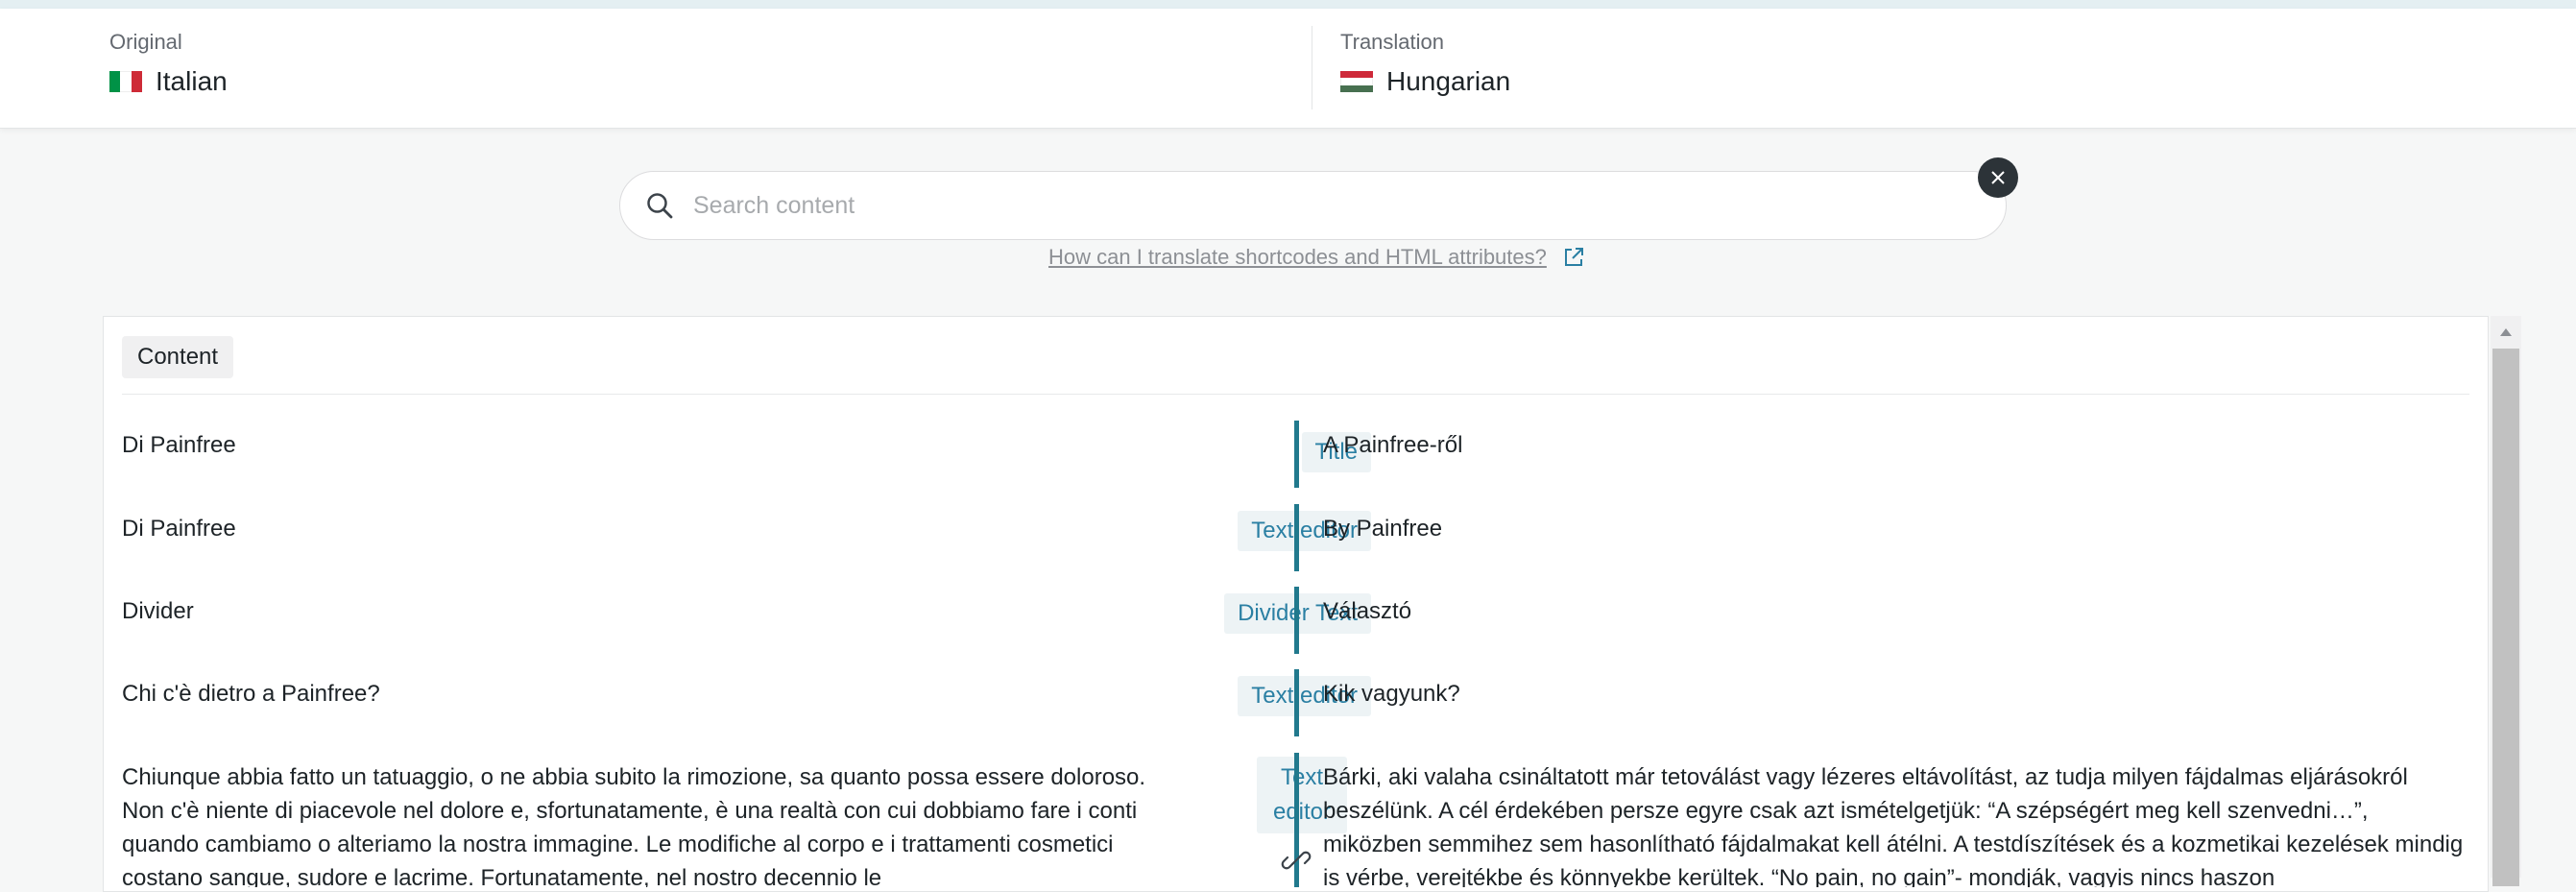 This screenshot has width=2576, height=892. I want to click on translation-caption: Translation, so click(1392, 42).